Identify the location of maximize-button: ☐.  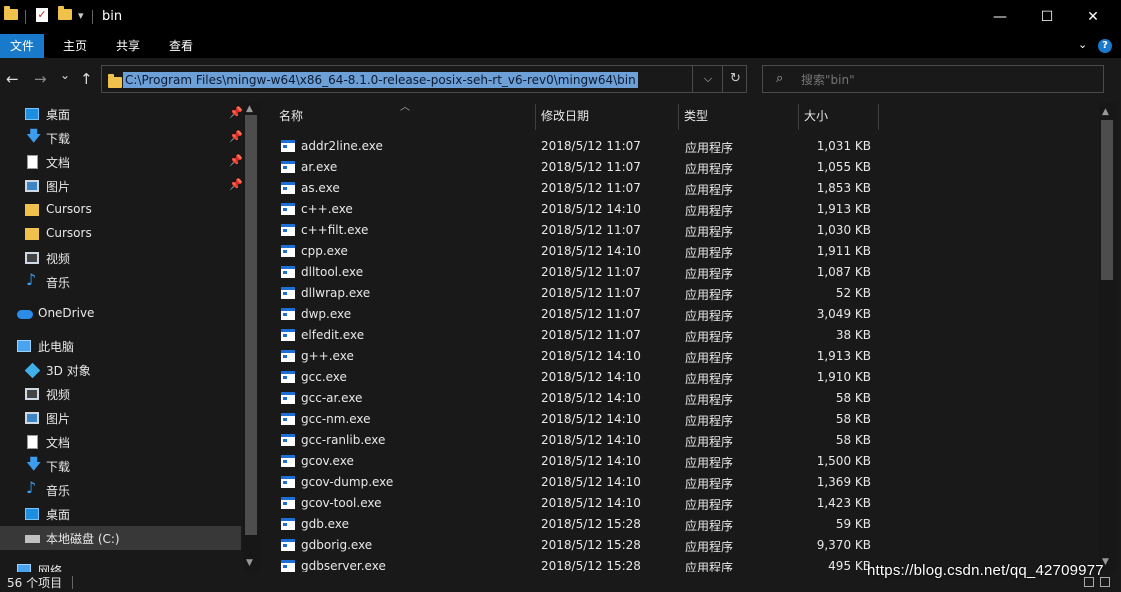
(1047, 17).